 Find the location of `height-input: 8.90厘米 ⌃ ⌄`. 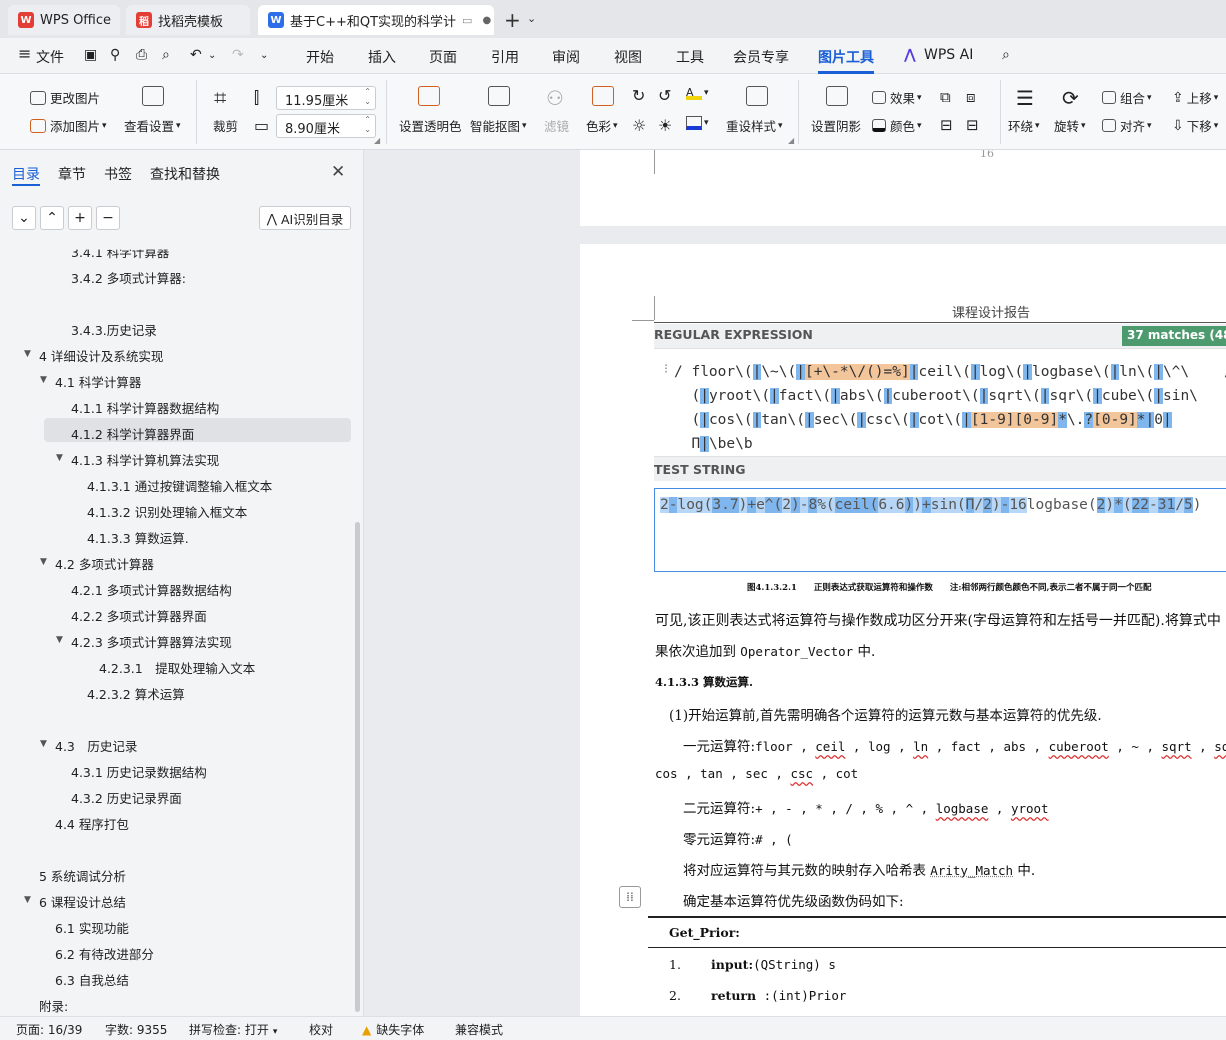

height-input: 8.90厘米 ⌃ ⌄ is located at coordinates (326, 126).